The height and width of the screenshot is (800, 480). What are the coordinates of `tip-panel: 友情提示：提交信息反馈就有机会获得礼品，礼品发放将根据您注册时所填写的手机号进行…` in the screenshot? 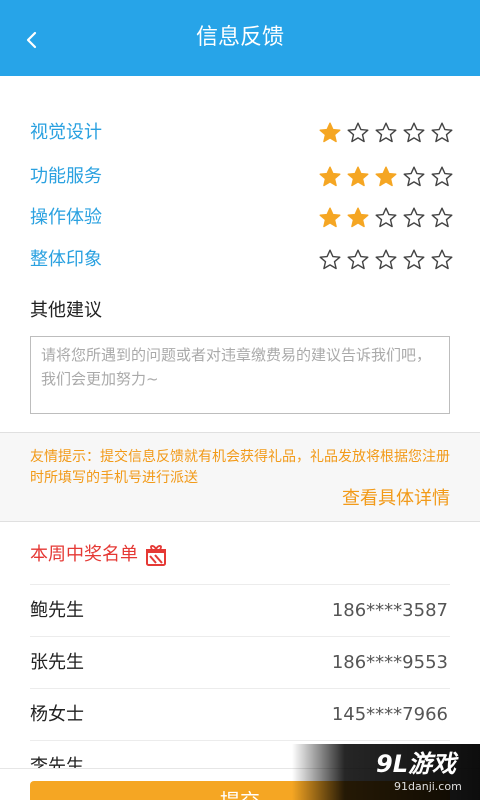 It's located at (240, 477).